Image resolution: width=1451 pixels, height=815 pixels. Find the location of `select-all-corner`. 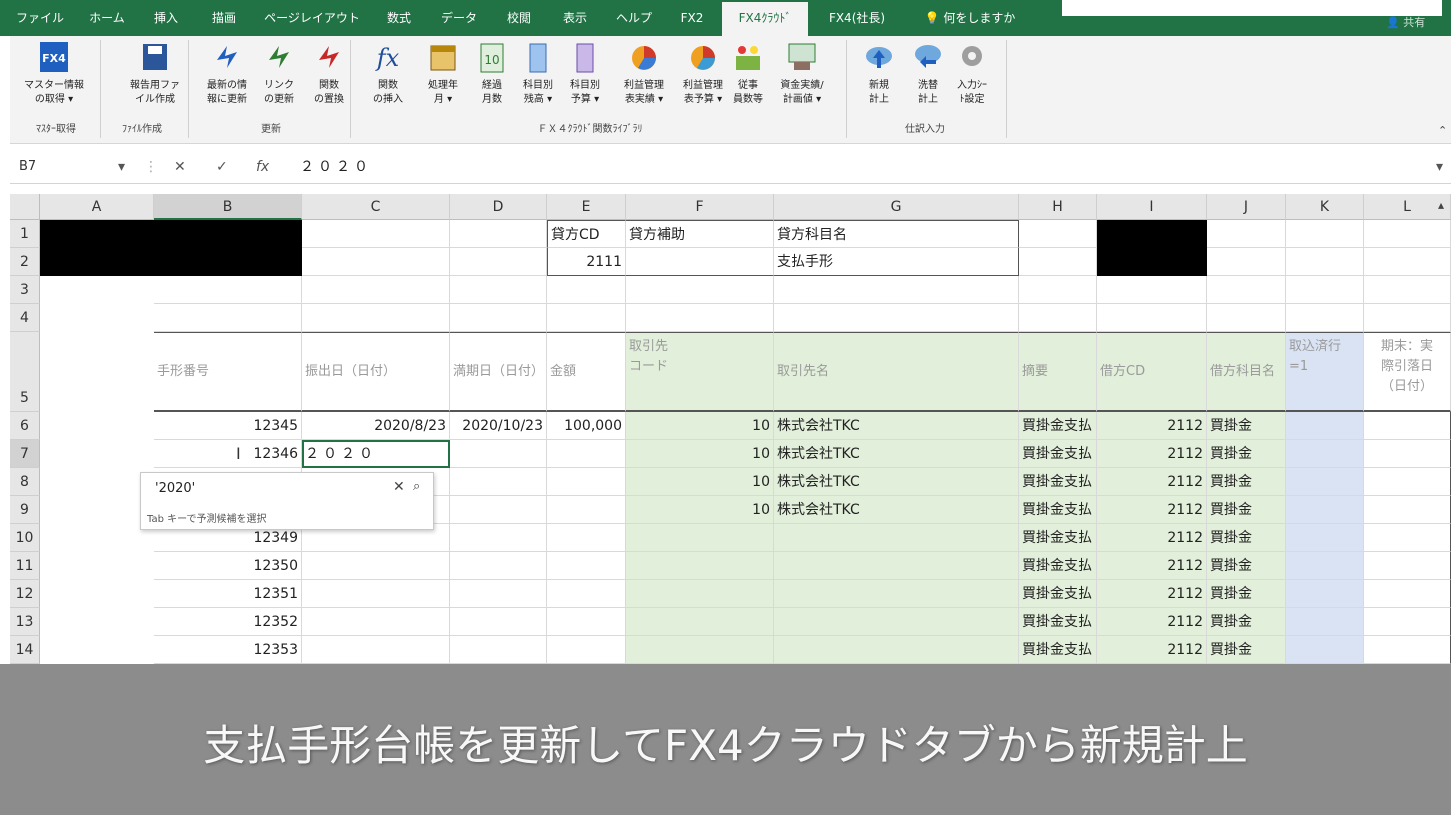

select-all-corner is located at coordinates (25, 207).